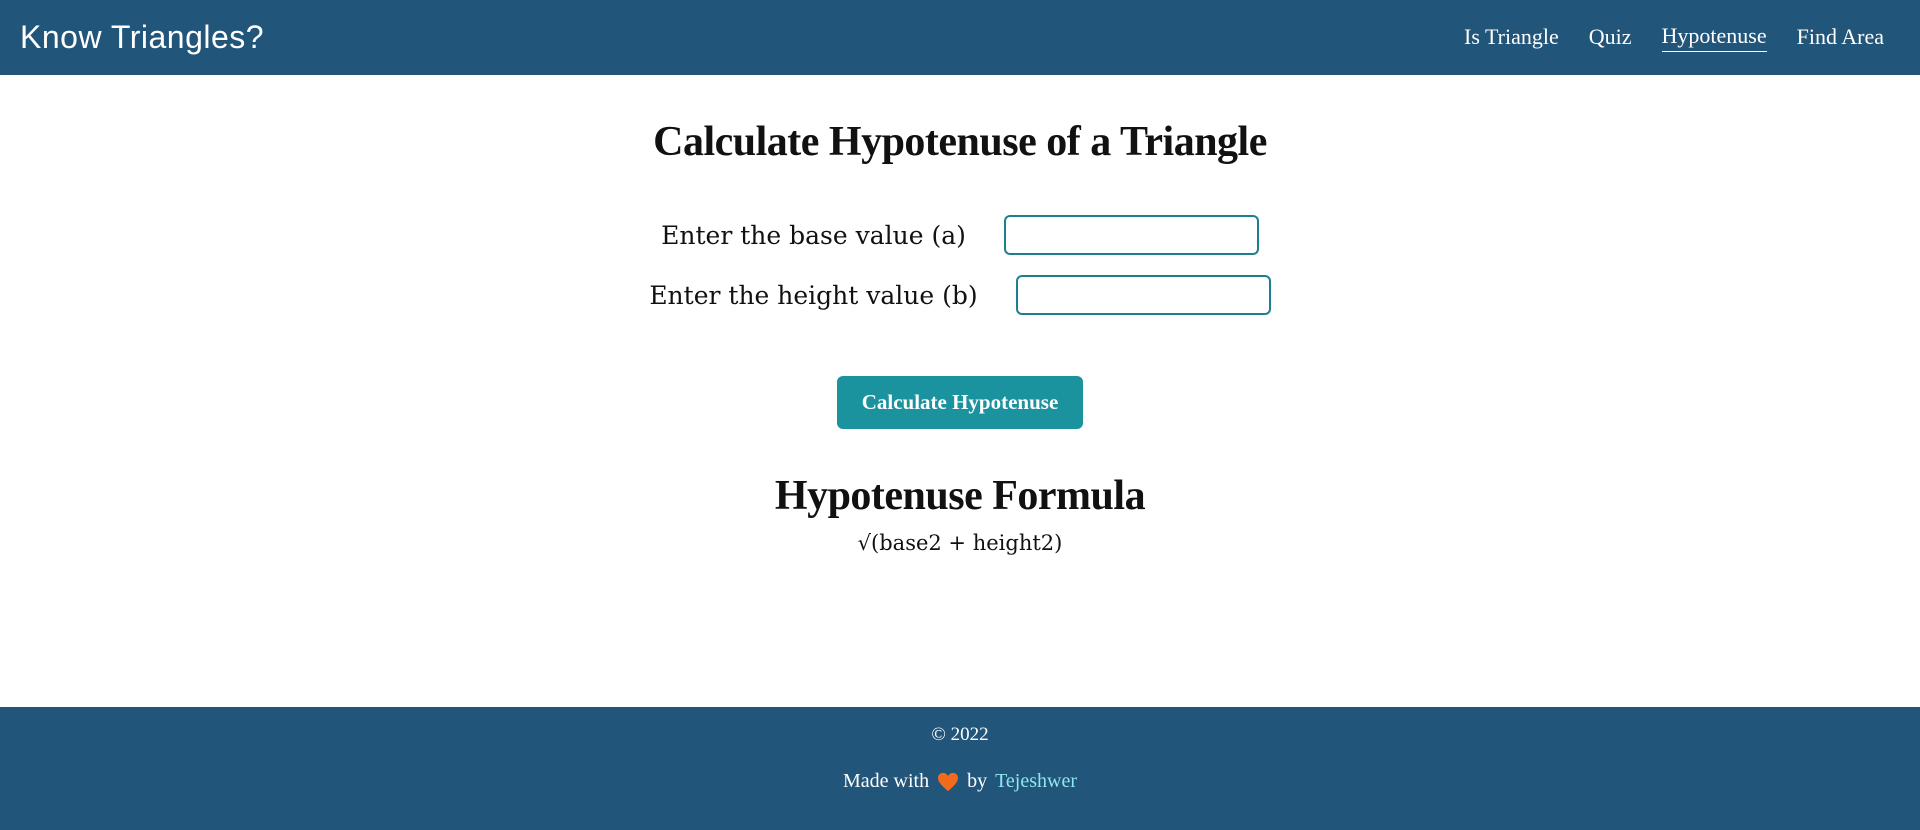 This screenshot has height=830, width=1920. What do you see at coordinates (142, 37) in the screenshot?
I see `brand-title: Know Triangles?` at bounding box center [142, 37].